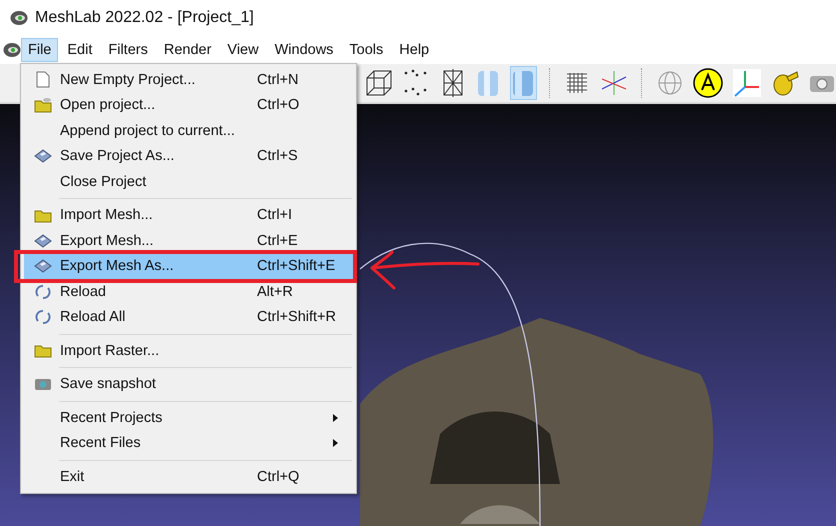 The height and width of the screenshot is (526, 836). What do you see at coordinates (188, 105) in the screenshot?
I see `menu-item: Open project... Ctrl+O` at bounding box center [188, 105].